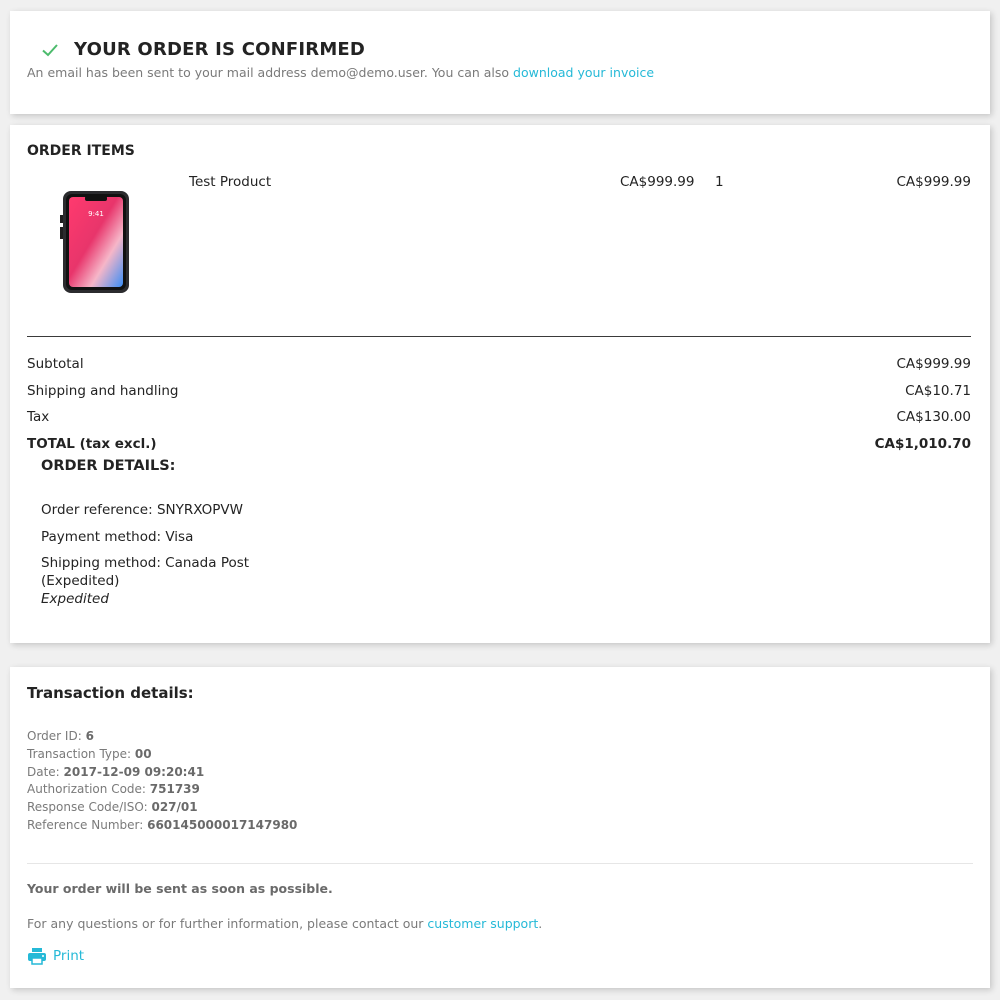 Image resolution: width=1000 pixels, height=1000 pixels. Describe the element at coordinates (87, 824) in the screenshot. I see `transaction-label: Reference Number:` at that location.